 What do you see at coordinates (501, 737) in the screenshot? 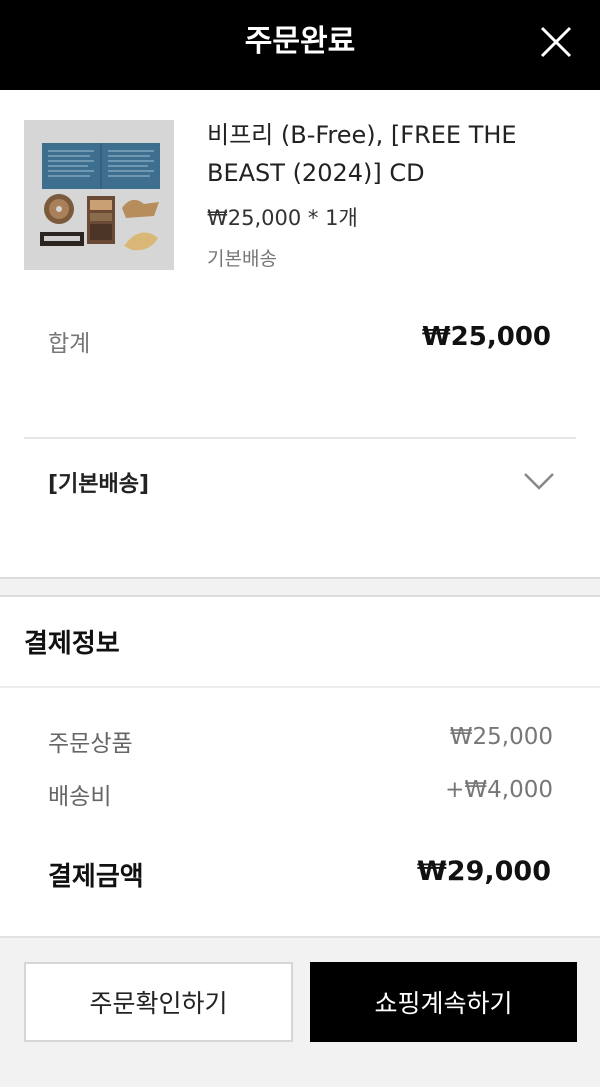
I see `order-items-value: ₩25,000` at bounding box center [501, 737].